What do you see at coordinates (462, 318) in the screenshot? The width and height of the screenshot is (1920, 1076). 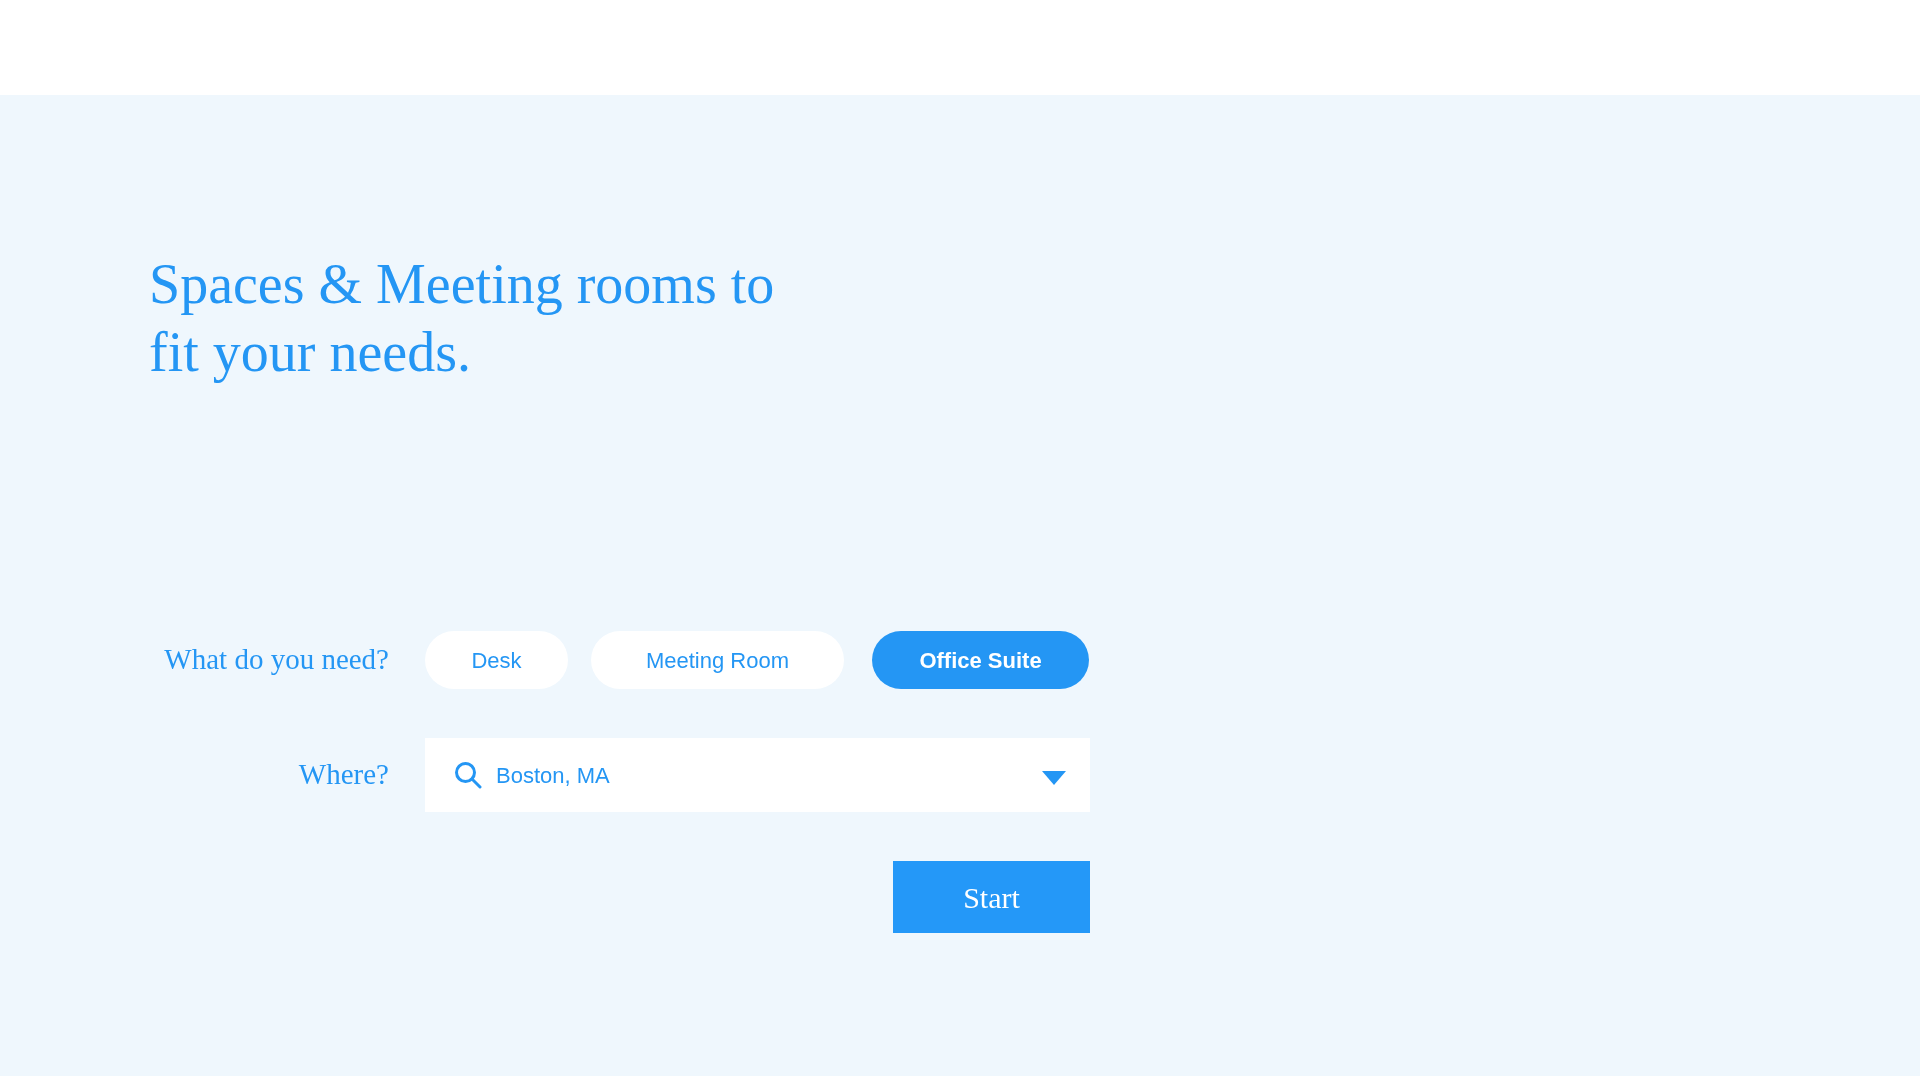 I see `headline: Spaces & Meeting rooms to fit your needs.` at bounding box center [462, 318].